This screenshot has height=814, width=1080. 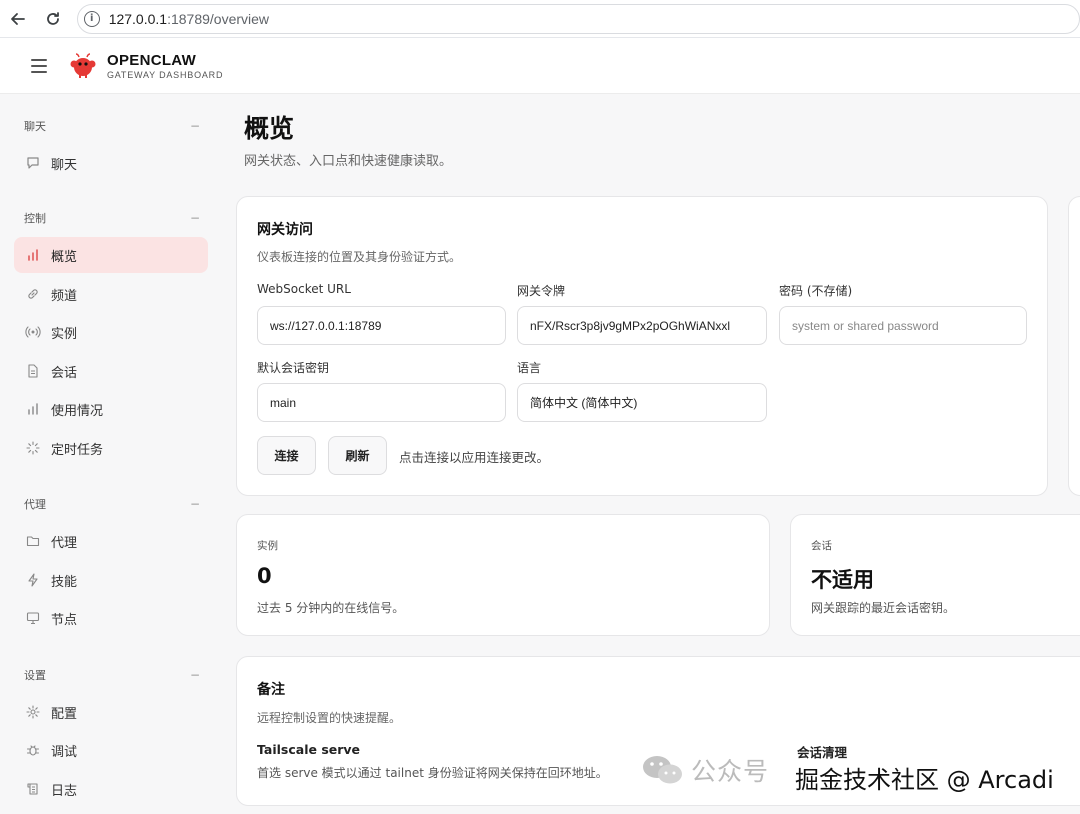 I want to click on sidebar-item-skills: 技能, so click(x=111, y=580).